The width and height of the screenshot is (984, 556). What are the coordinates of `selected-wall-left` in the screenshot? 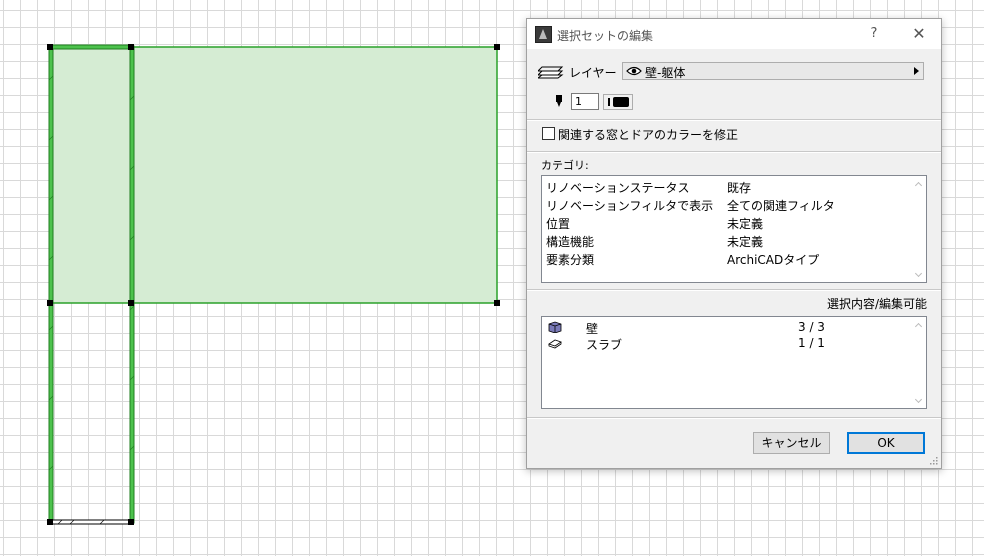 It's located at (51, 284).